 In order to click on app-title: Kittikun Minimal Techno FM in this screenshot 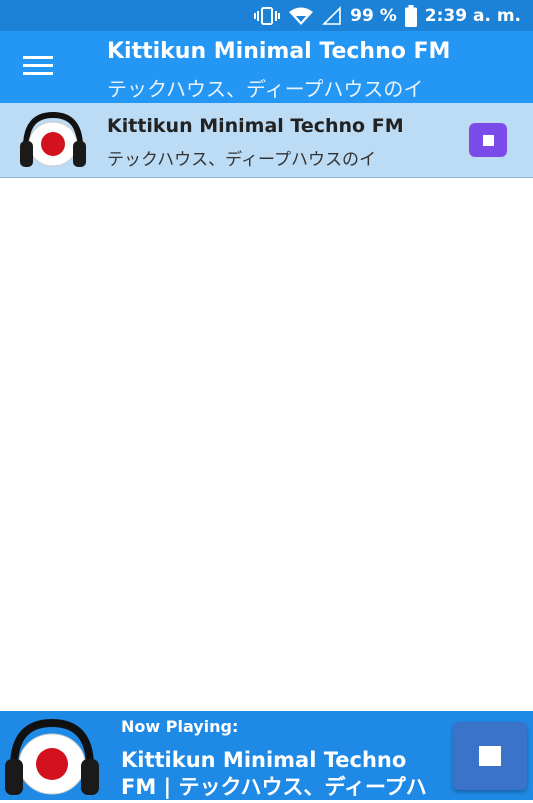, I will do `click(279, 51)`.